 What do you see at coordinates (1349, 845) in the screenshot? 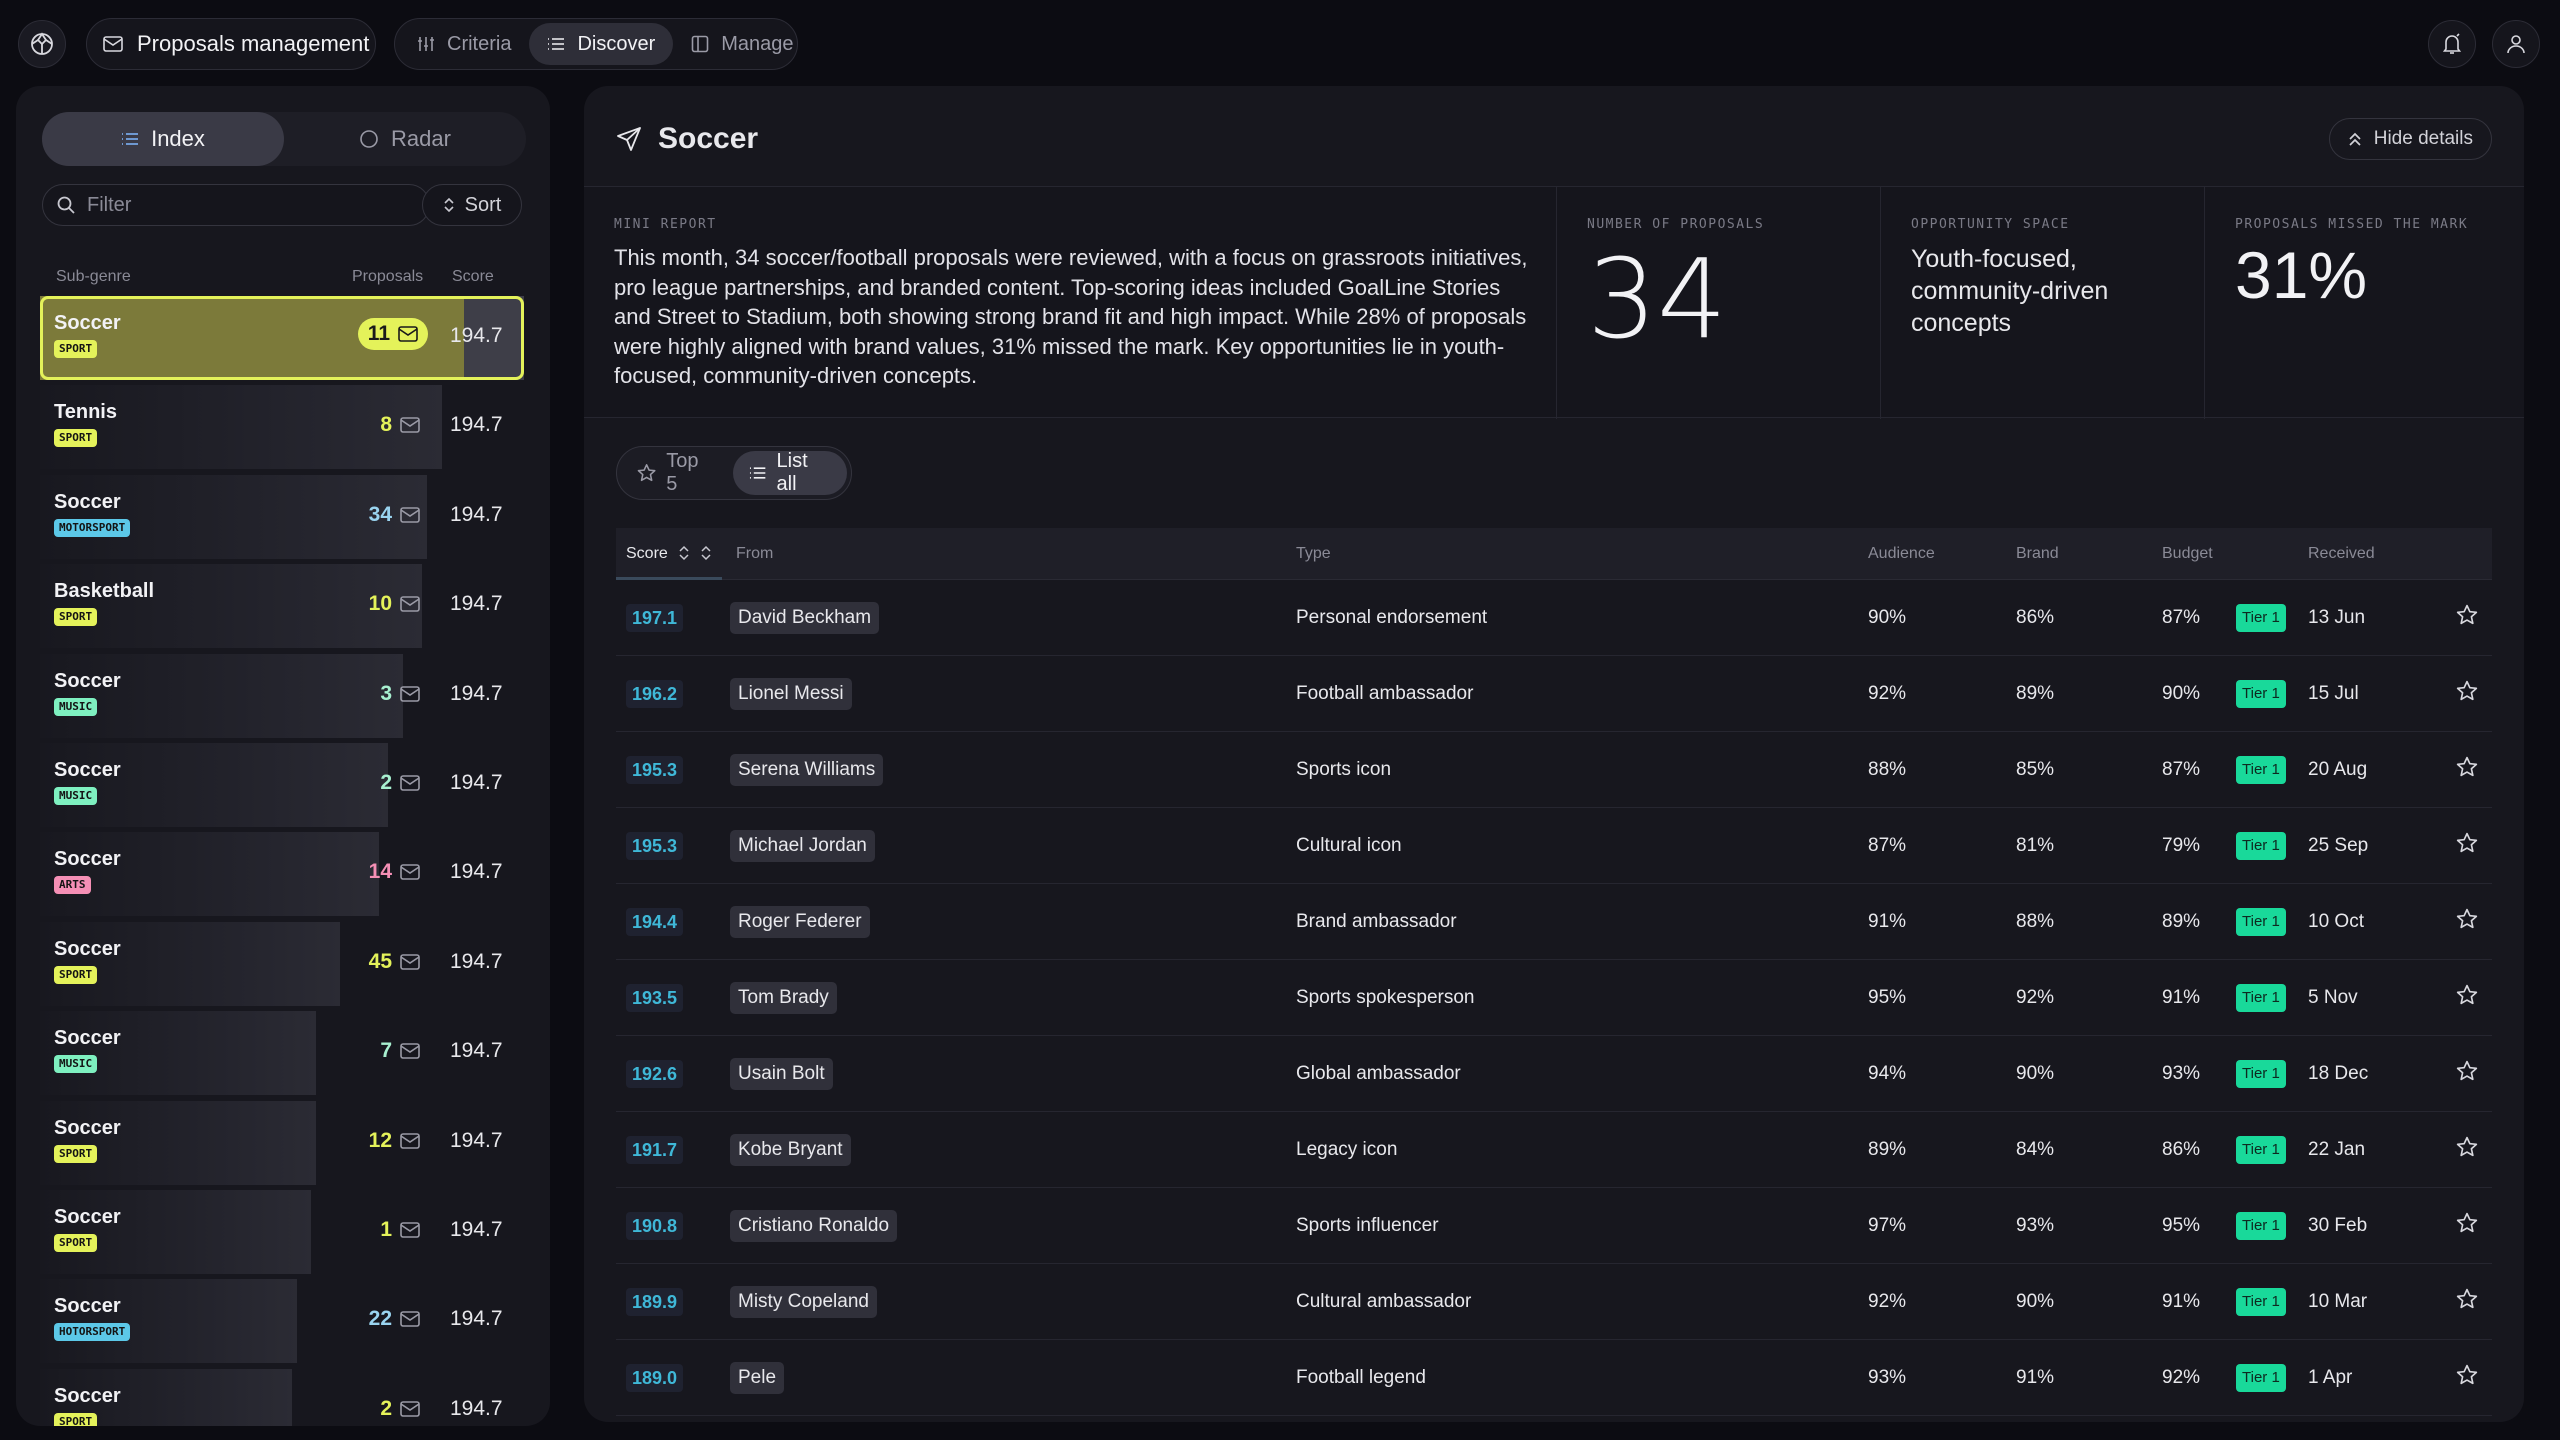
I see `proposal-type: Cultural icon` at bounding box center [1349, 845].